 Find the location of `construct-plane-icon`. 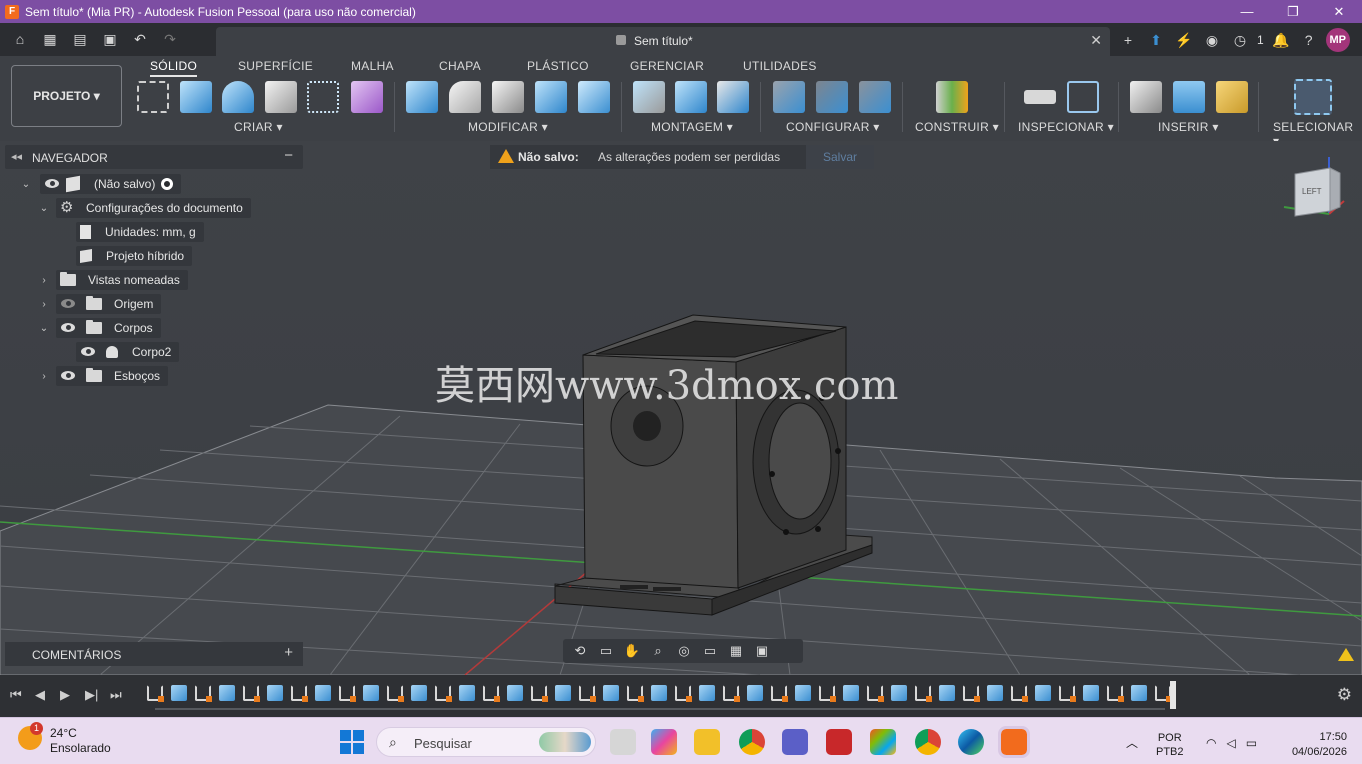

construct-plane-icon is located at coordinates (952, 97).